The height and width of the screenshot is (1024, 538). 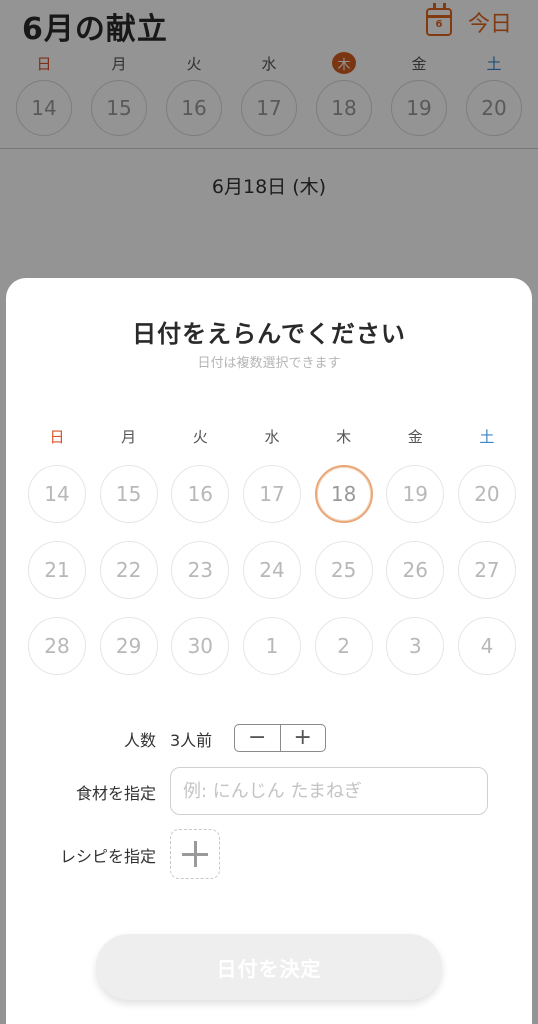 What do you see at coordinates (269, 363) in the screenshot?
I see `modal-subtitle: 日付は複数選択できます` at bounding box center [269, 363].